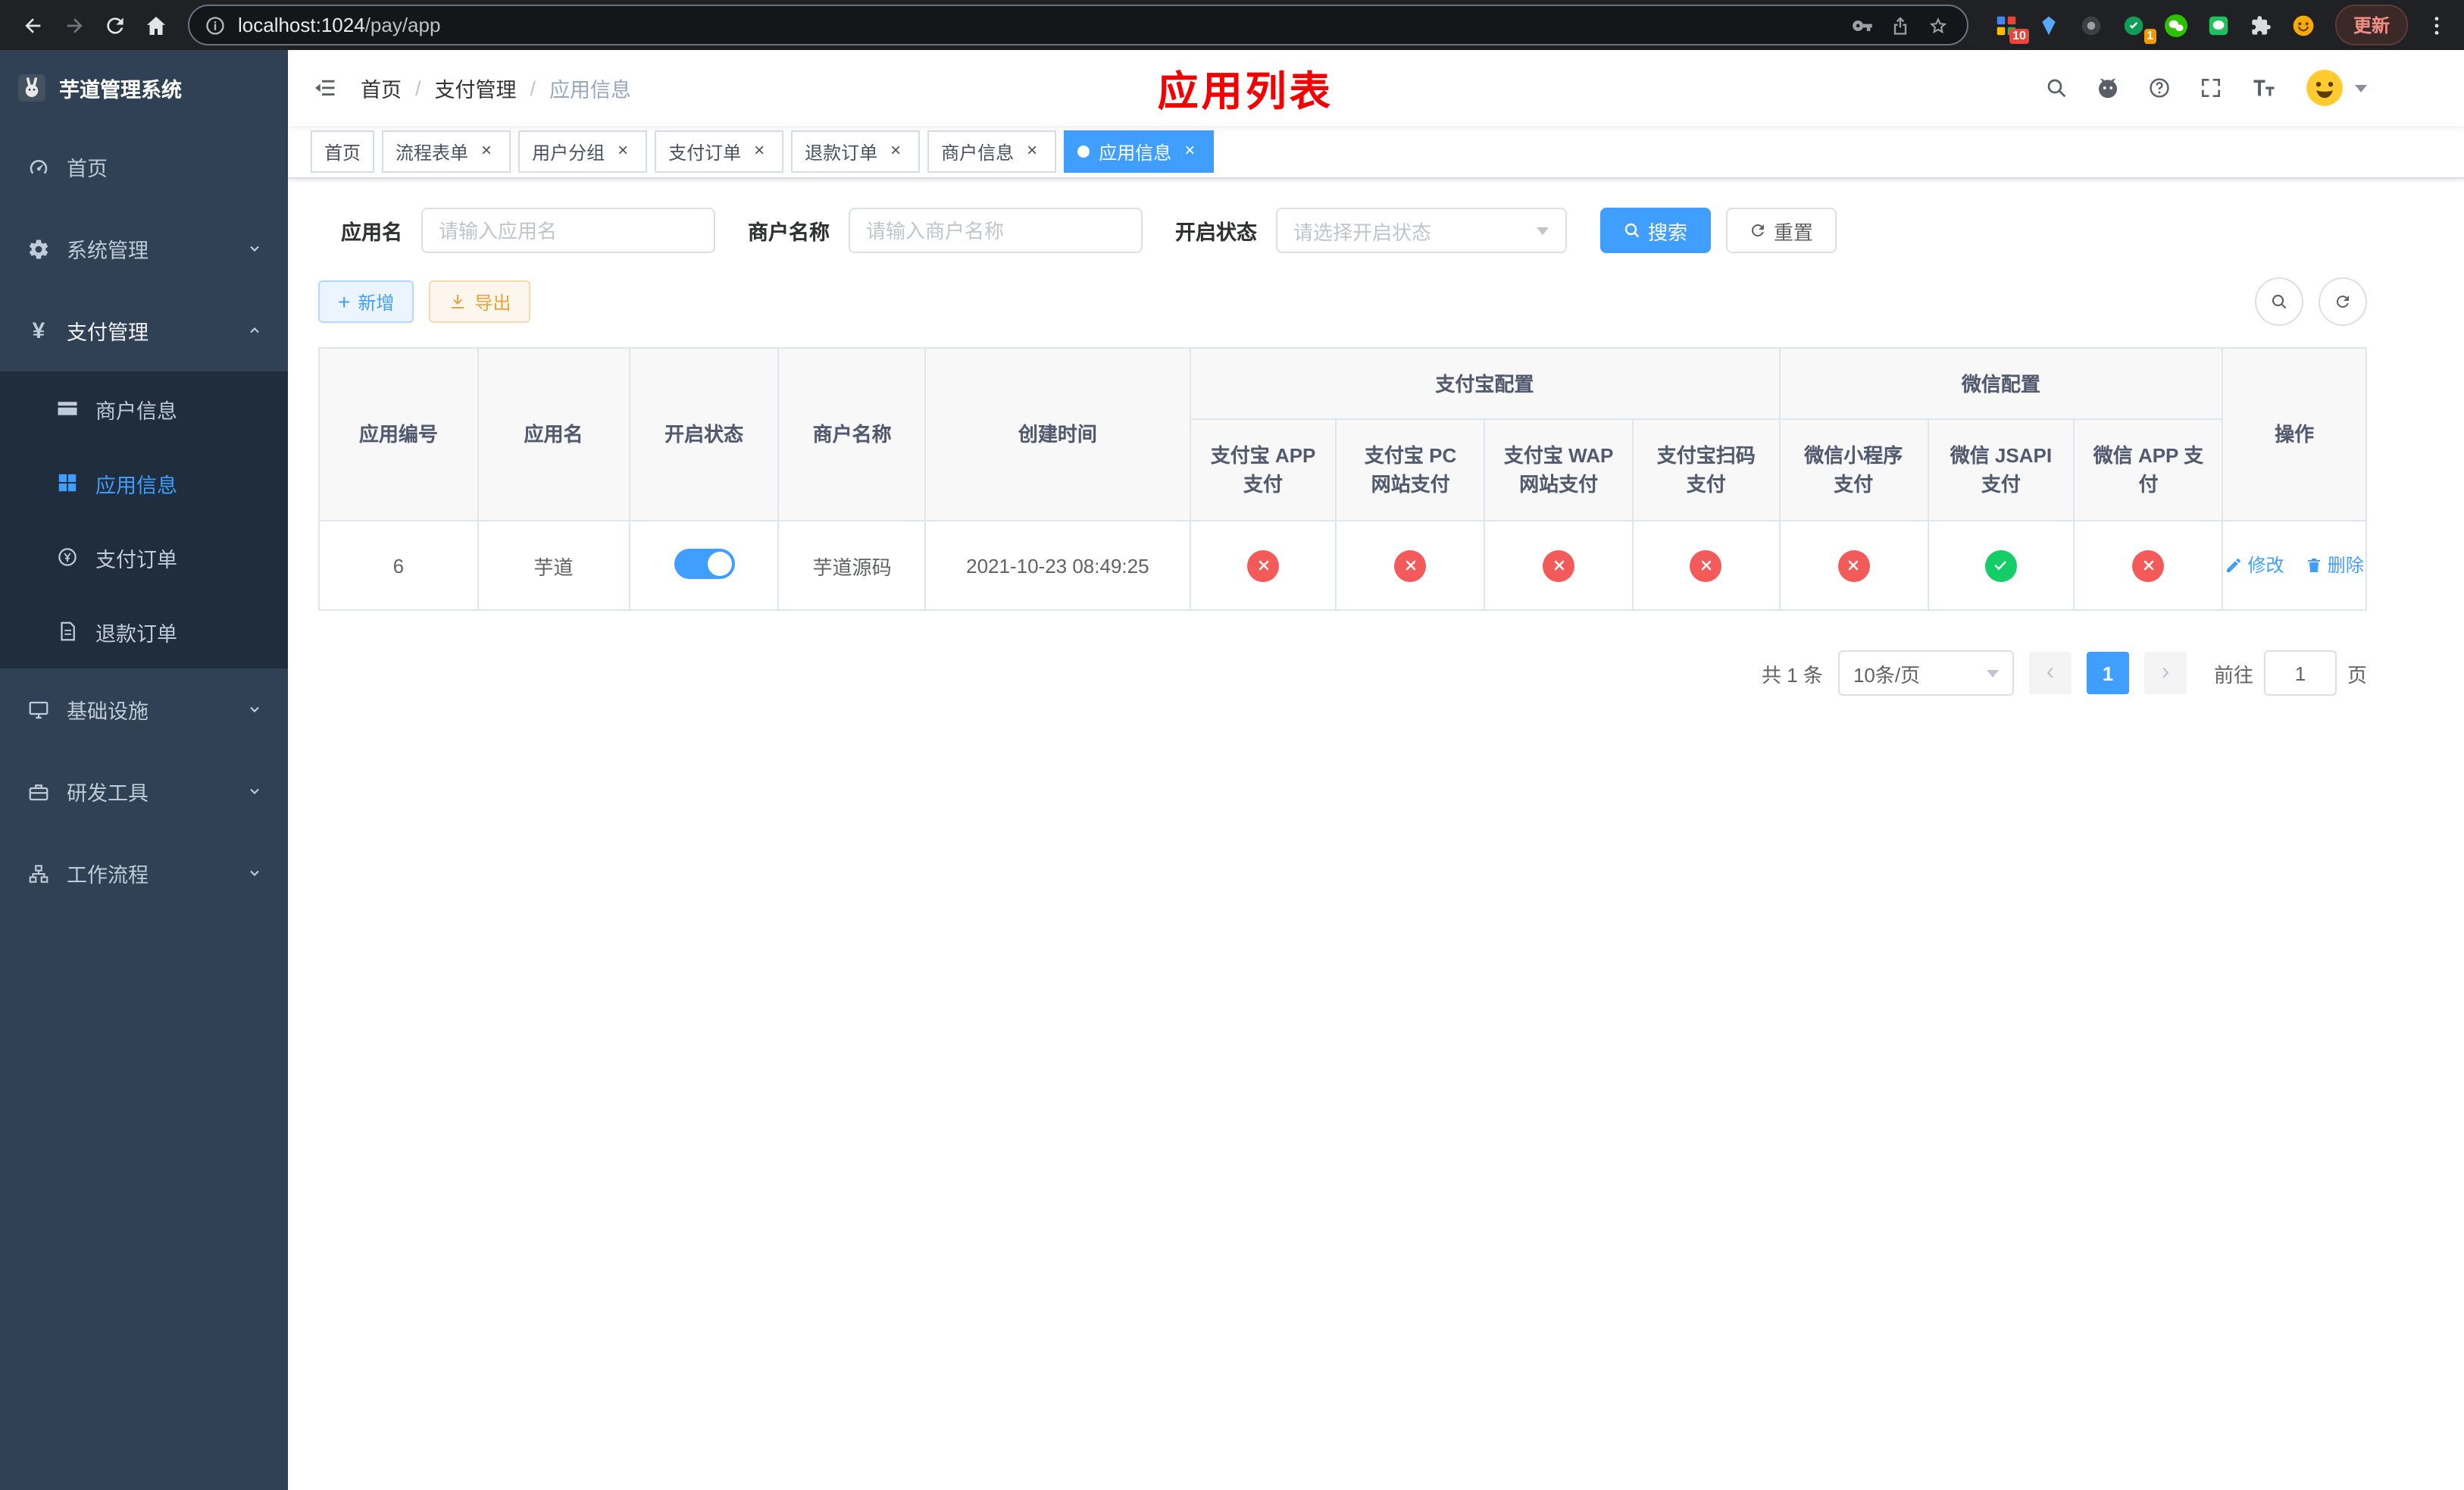 This screenshot has height=1490, width=2464. I want to click on payment-submenu: 商户信息 应用信息 支付订单 退款订单, so click(144, 519).